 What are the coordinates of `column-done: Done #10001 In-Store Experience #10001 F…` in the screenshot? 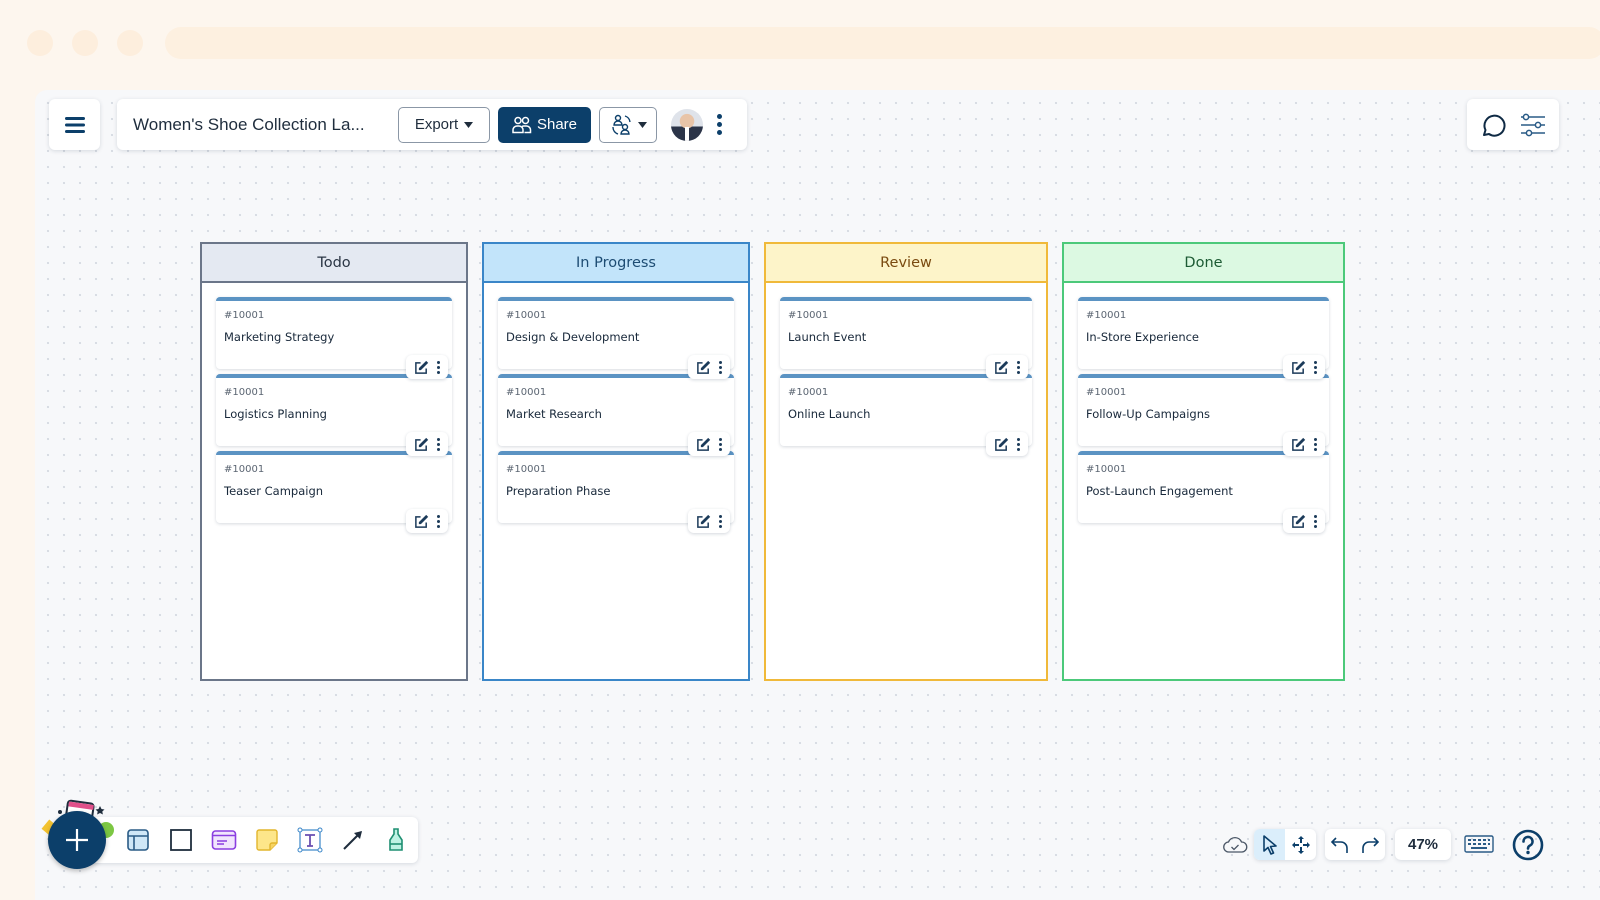 It's located at (1203, 461).